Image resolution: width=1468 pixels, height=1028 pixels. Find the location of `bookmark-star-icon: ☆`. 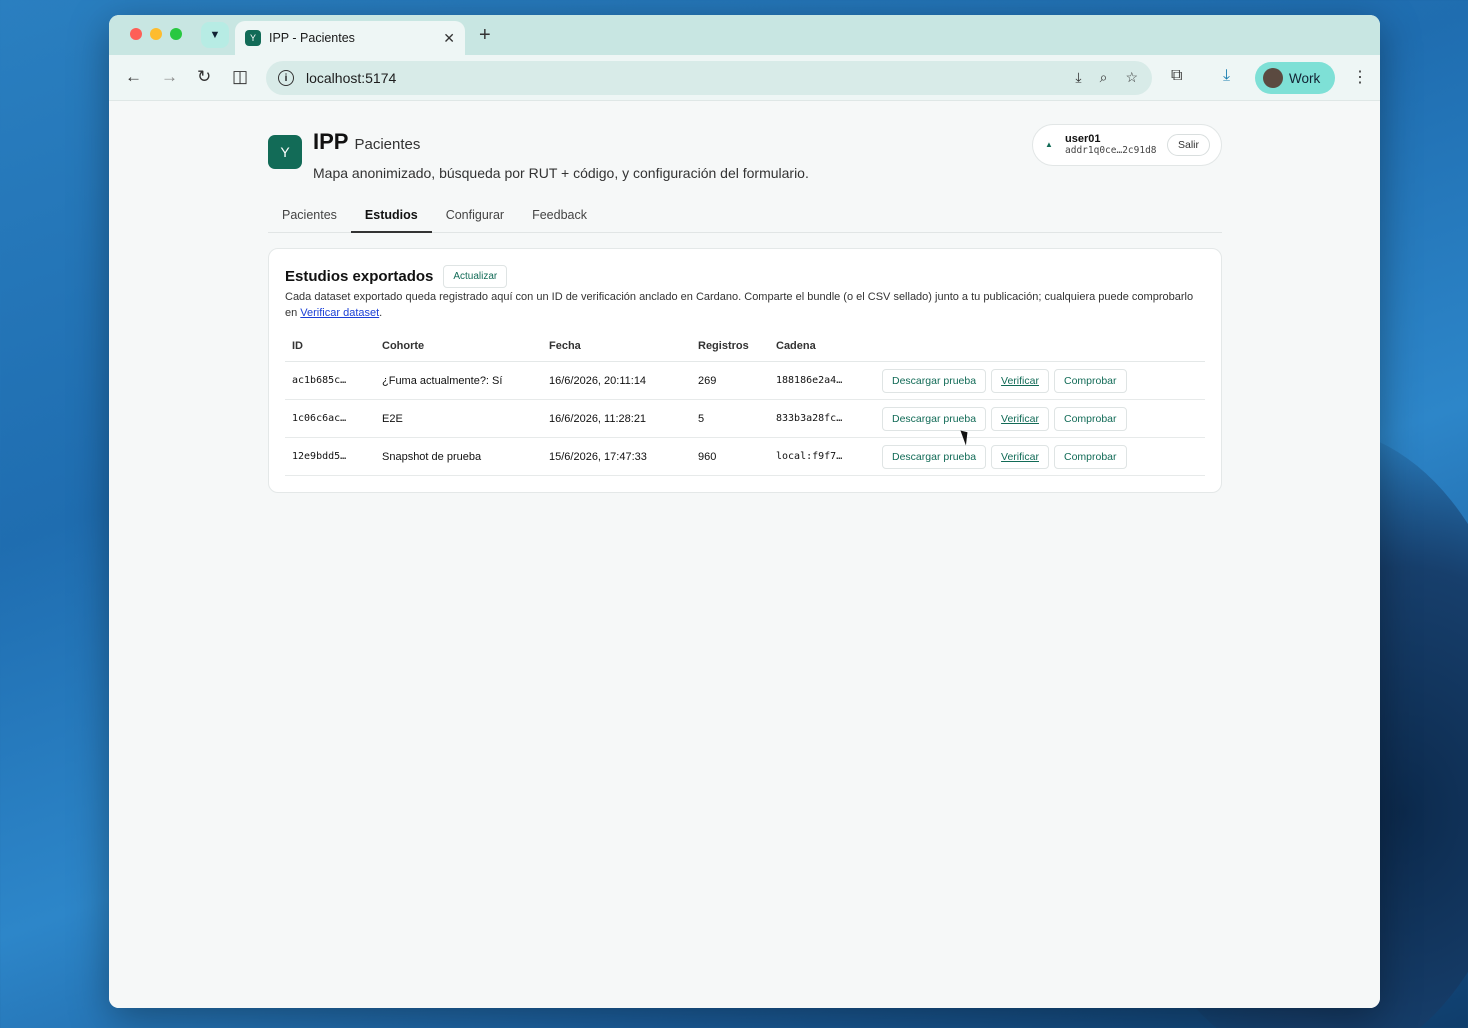

bookmark-star-icon: ☆ is located at coordinates (1131, 77).